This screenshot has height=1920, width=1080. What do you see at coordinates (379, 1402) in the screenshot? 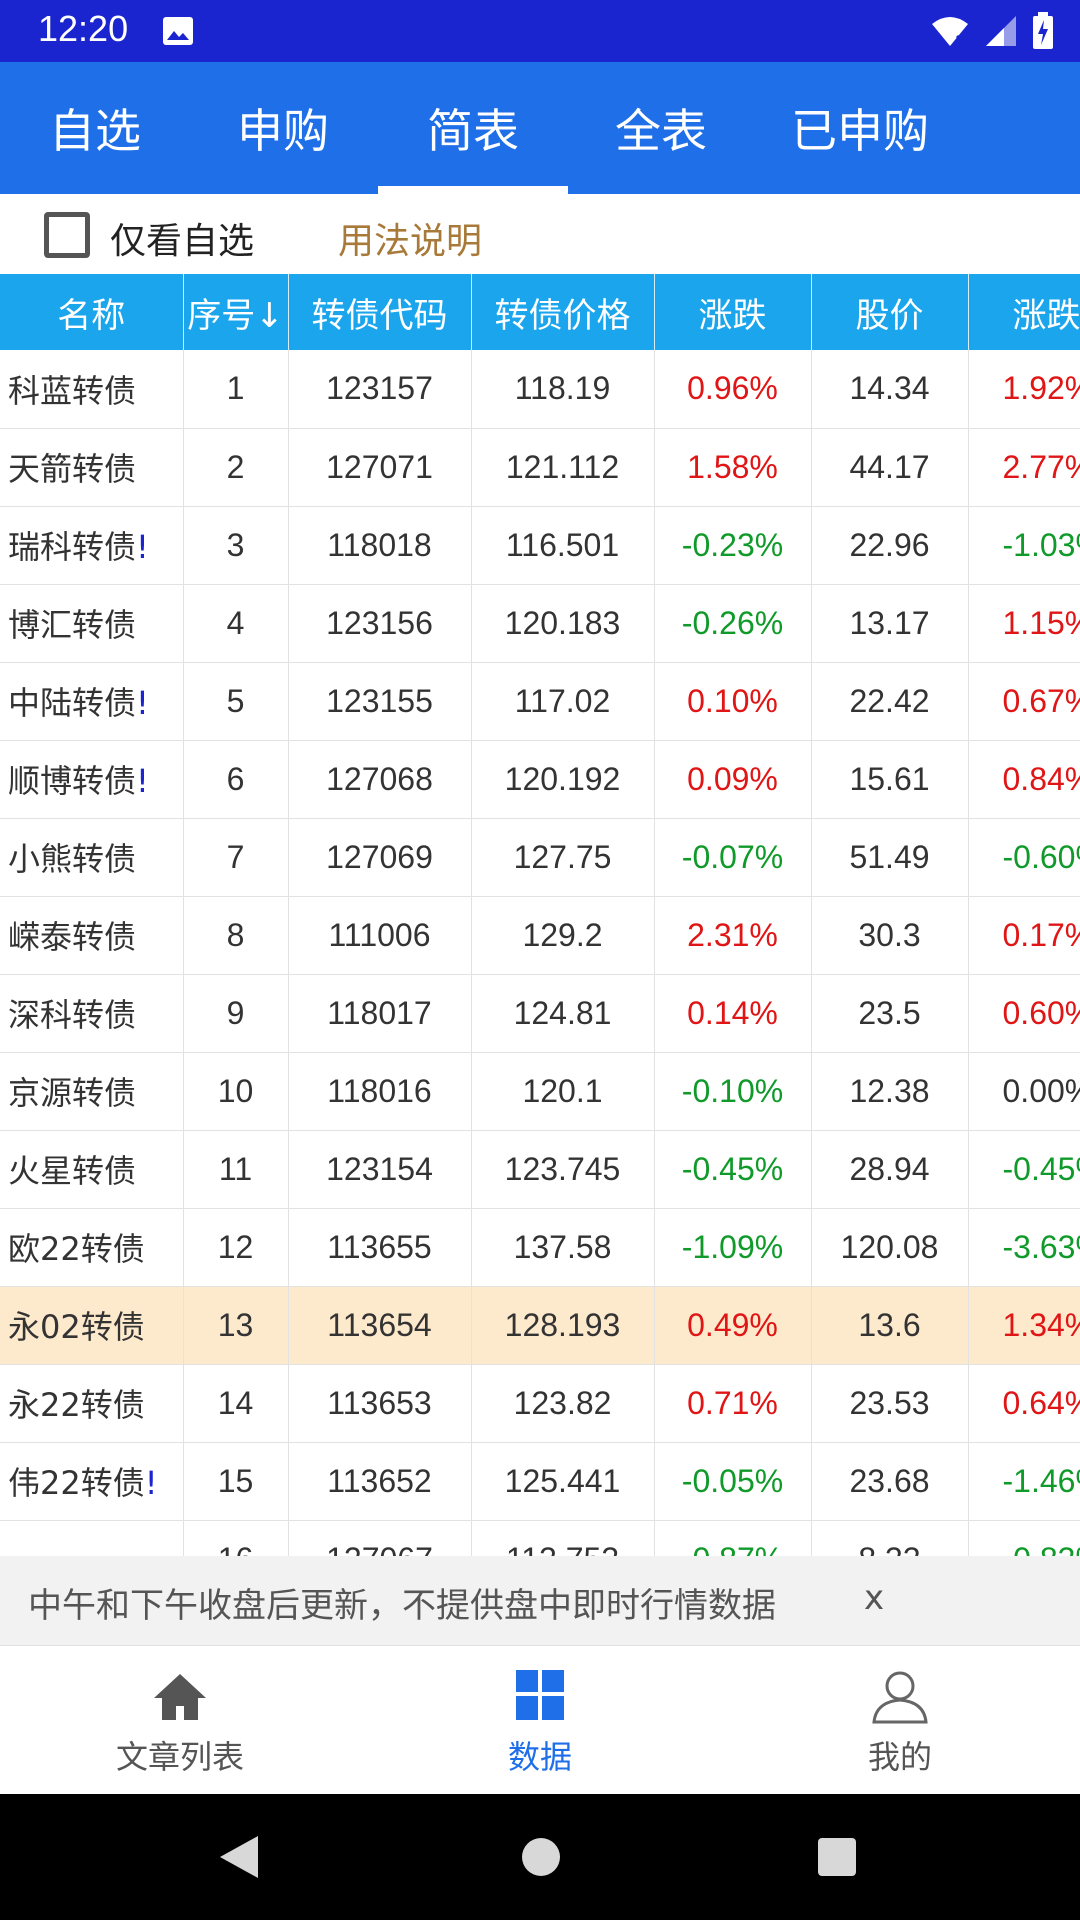
I see `bond-code-text: 113653` at bounding box center [379, 1402].